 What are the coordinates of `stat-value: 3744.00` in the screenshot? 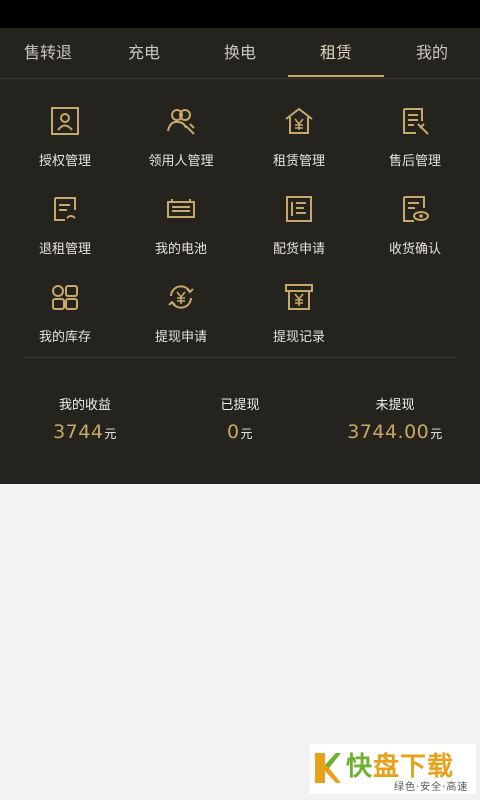 It's located at (388, 432).